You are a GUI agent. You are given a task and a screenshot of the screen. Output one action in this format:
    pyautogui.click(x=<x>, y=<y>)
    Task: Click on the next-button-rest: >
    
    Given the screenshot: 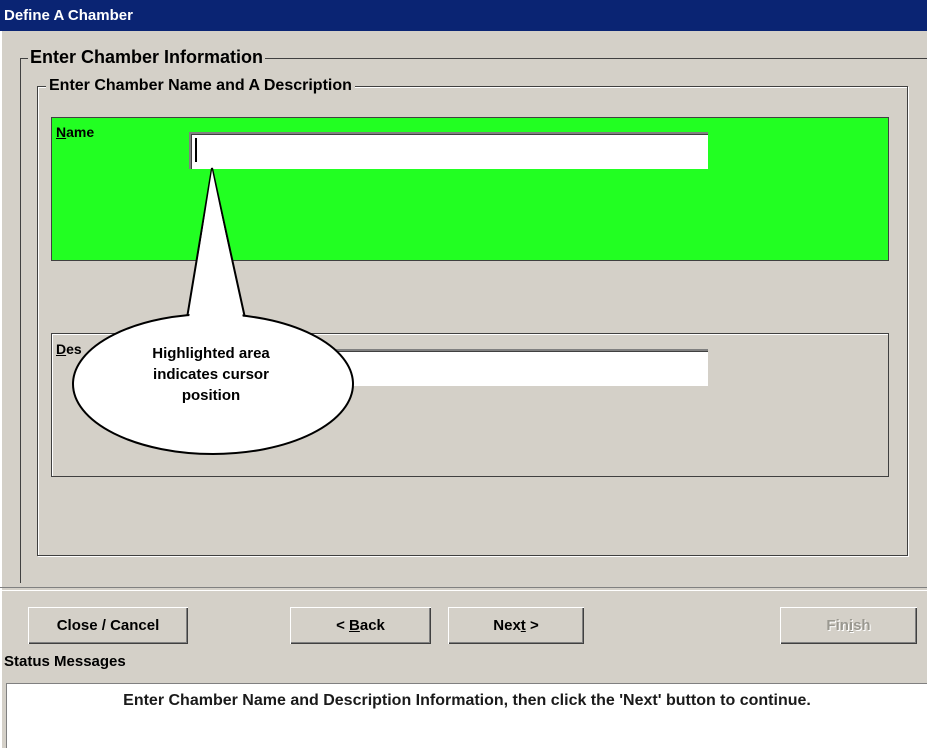 What is the action you would take?
    pyautogui.click(x=532, y=625)
    